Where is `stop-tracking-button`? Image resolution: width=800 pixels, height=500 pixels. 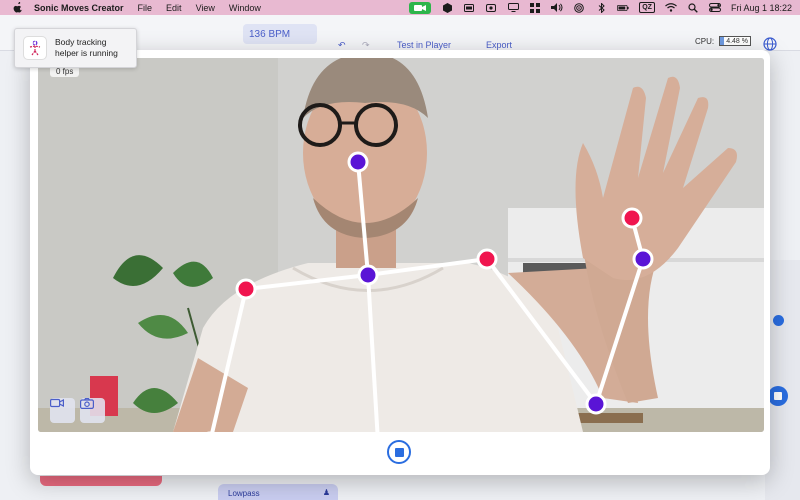
stop-tracking-button is located at coordinates (399, 452).